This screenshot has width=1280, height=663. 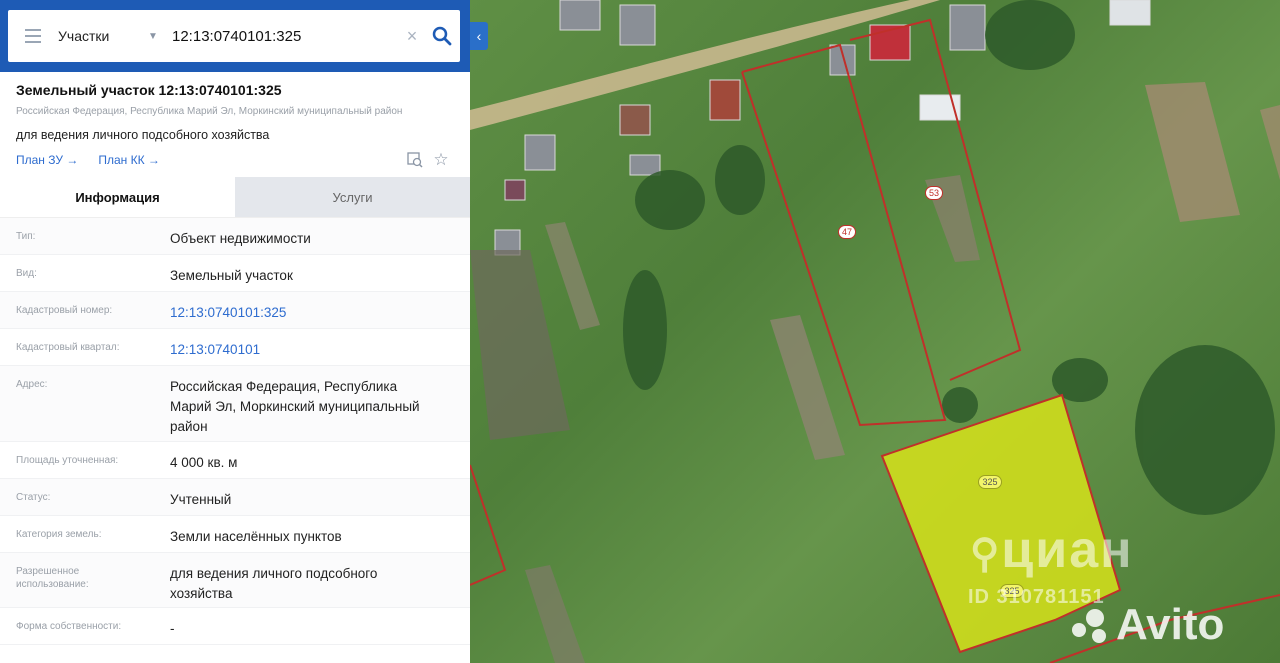 What do you see at coordinates (235, 626) in the screenshot?
I see `attr-row-ownership: Форма собственности: -` at bounding box center [235, 626].